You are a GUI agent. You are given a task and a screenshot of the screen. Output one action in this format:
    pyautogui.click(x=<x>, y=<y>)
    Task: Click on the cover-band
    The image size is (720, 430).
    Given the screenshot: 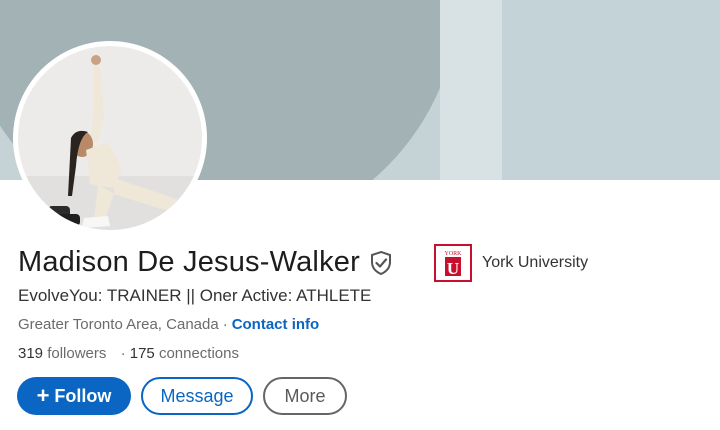 What is the action you would take?
    pyautogui.click(x=471, y=90)
    